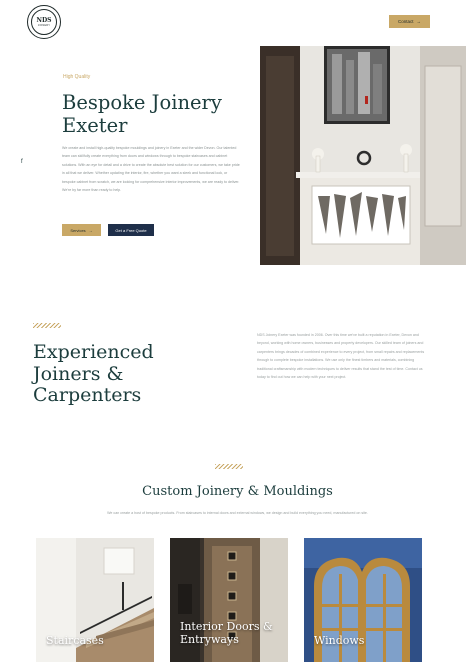 The image size is (475, 662). Describe the element at coordinates (78, 230) in the screenshot. I see `services-button-label: Services` at that location.